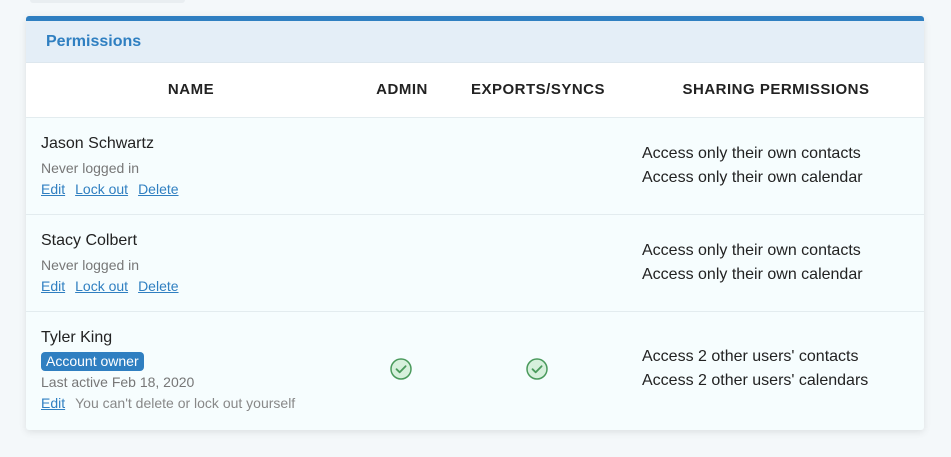  Describe the element at coordinates (97, 143) in the screenshot. I see `user-name: Jason Schwartz` at that location.